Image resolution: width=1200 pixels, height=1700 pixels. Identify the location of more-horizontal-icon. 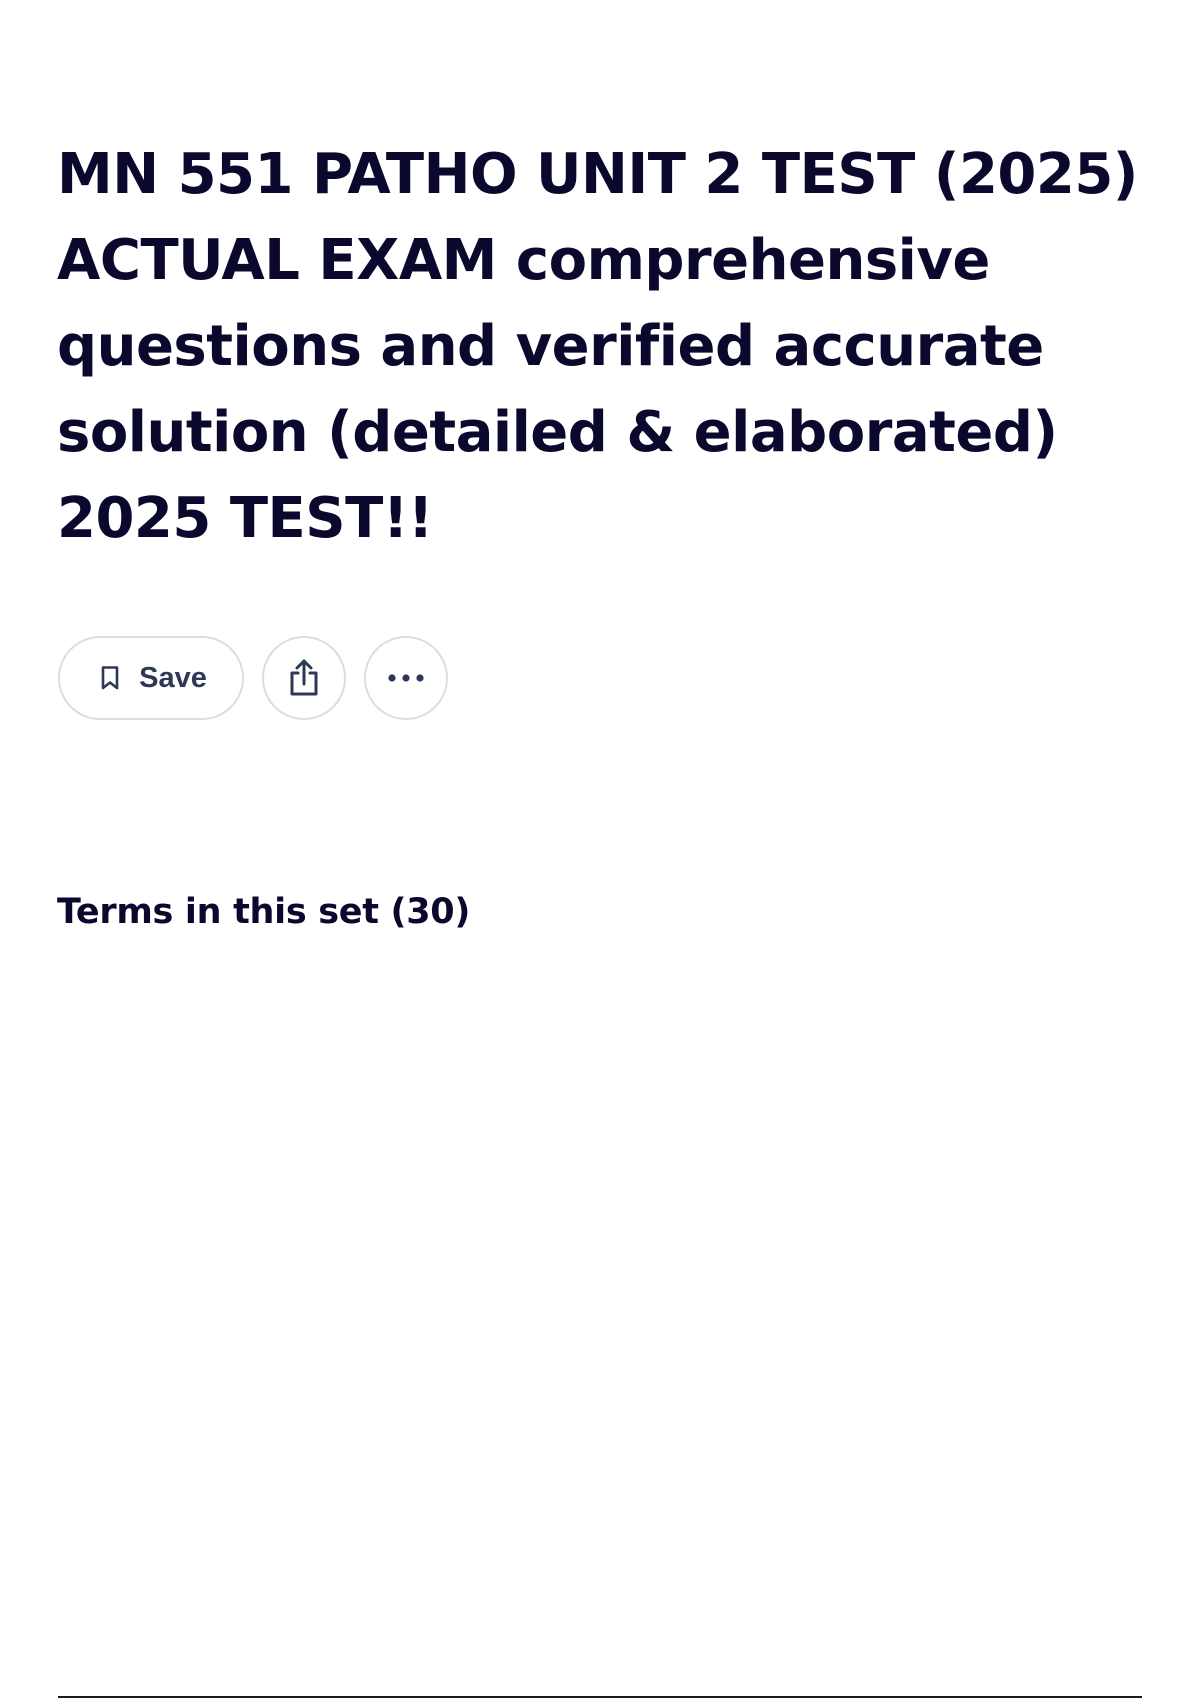
(406, 678).